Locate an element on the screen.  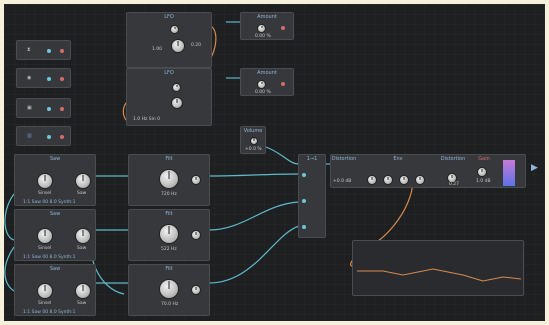
envelope-graph is located at coordinates (438, 268).